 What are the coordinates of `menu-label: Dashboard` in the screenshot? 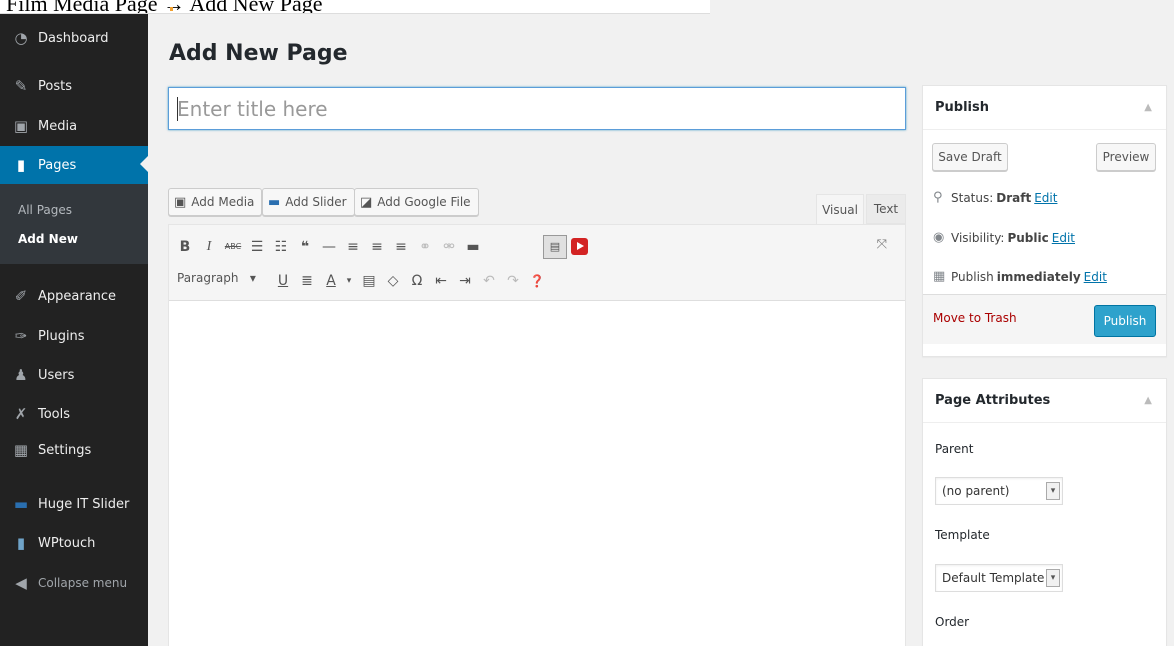 It's located at (73, 38).